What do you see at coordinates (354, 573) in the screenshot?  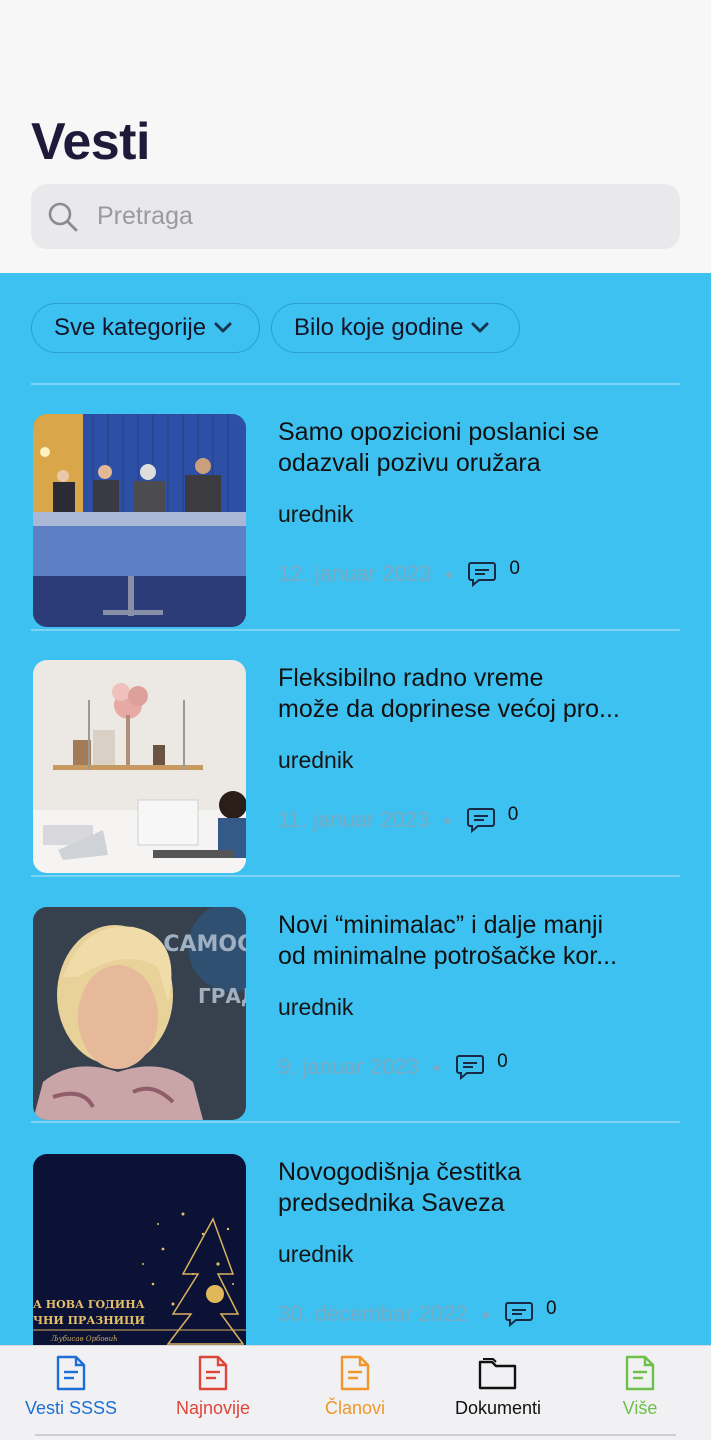 I see `article-date: 12. januar 2023` at bounding box center [354, 573].